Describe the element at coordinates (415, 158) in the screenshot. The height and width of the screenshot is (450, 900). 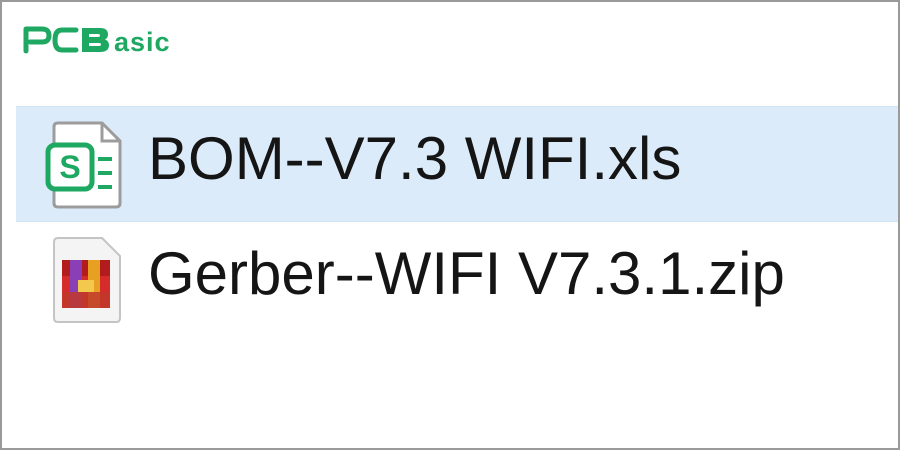
I see `file-name: BOM--V7.3 WIFI.xls` at that location.